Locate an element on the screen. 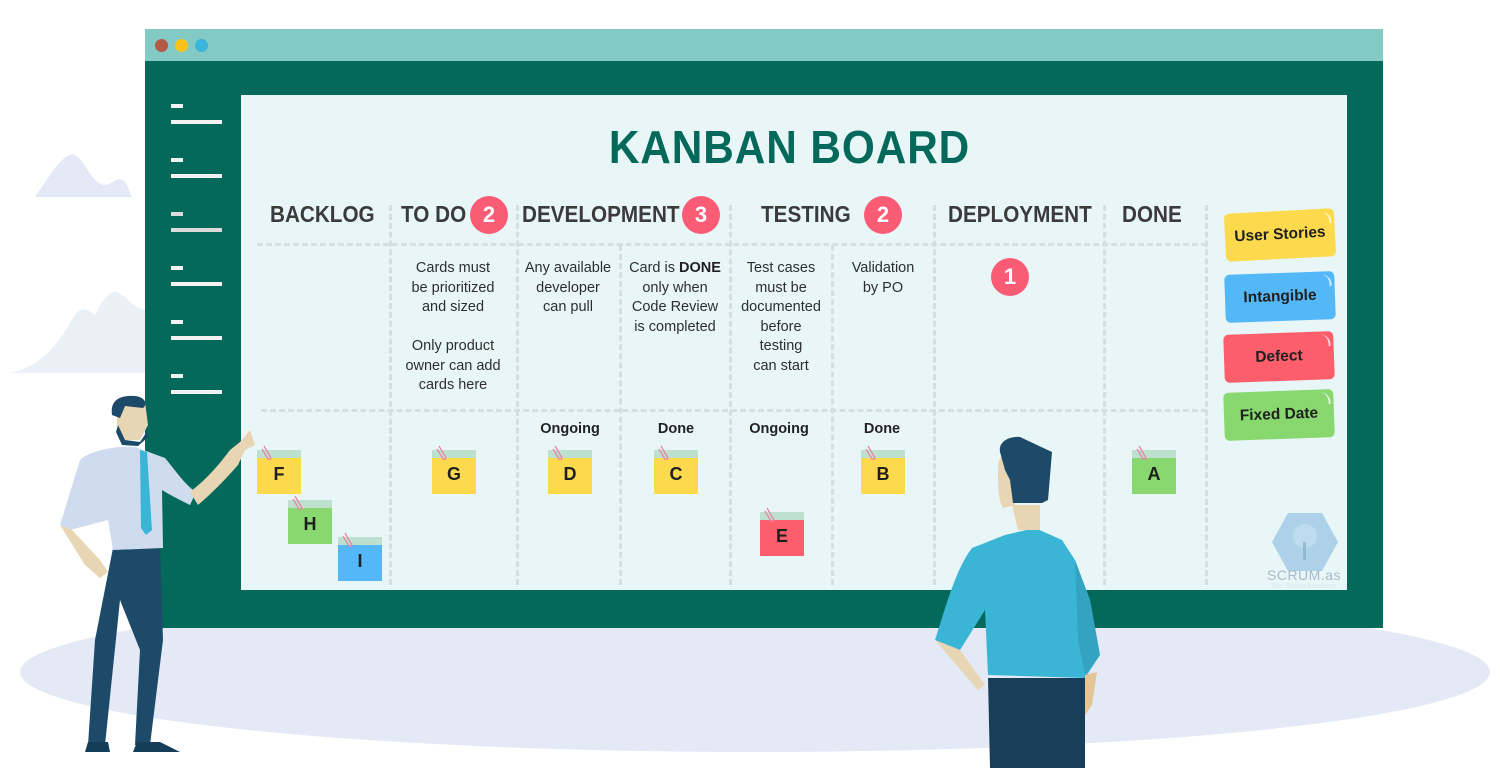  window-titlebar is located at coordinates (764, 45).